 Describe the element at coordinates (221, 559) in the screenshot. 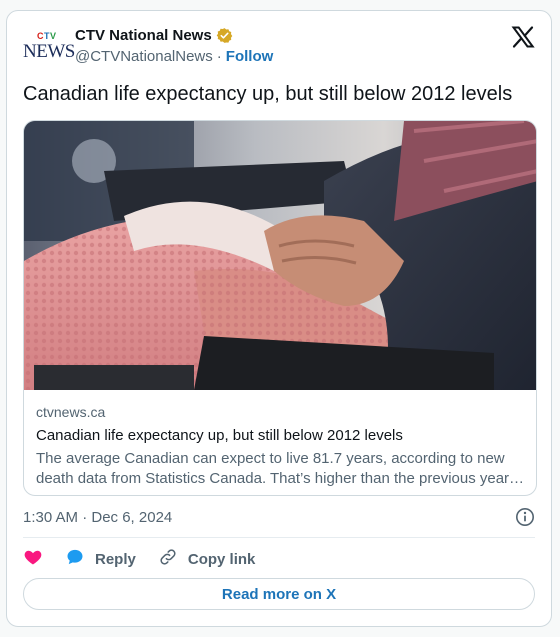

I see `copy-link-label: Copy link` at that location.